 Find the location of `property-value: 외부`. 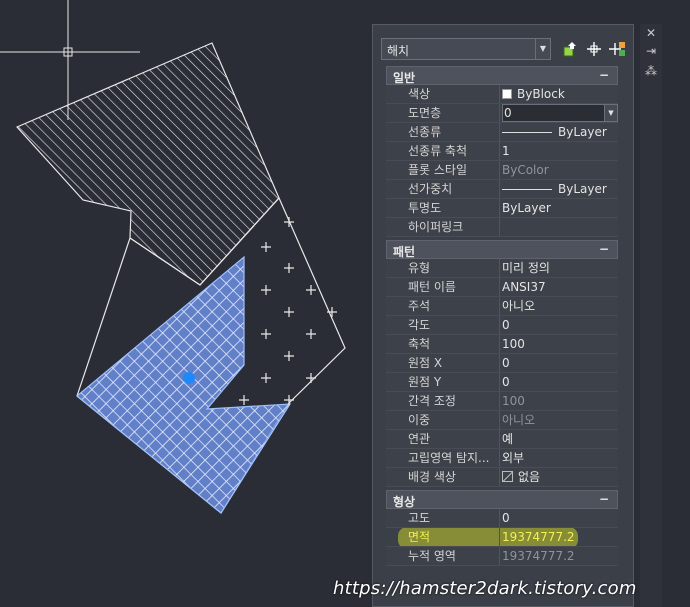

property-value: 외부 is located at coordinates (560, 458).